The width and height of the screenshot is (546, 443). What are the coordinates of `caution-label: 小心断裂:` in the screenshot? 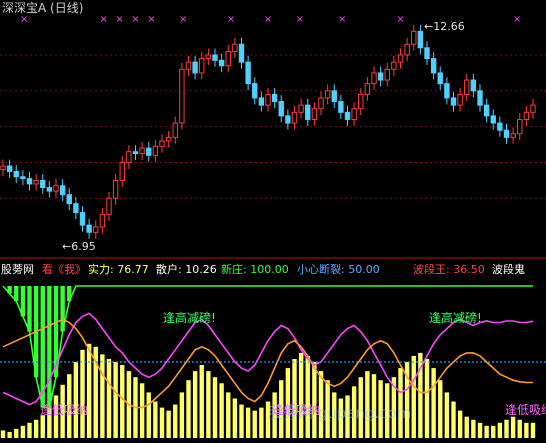 It's located at (321, 269).